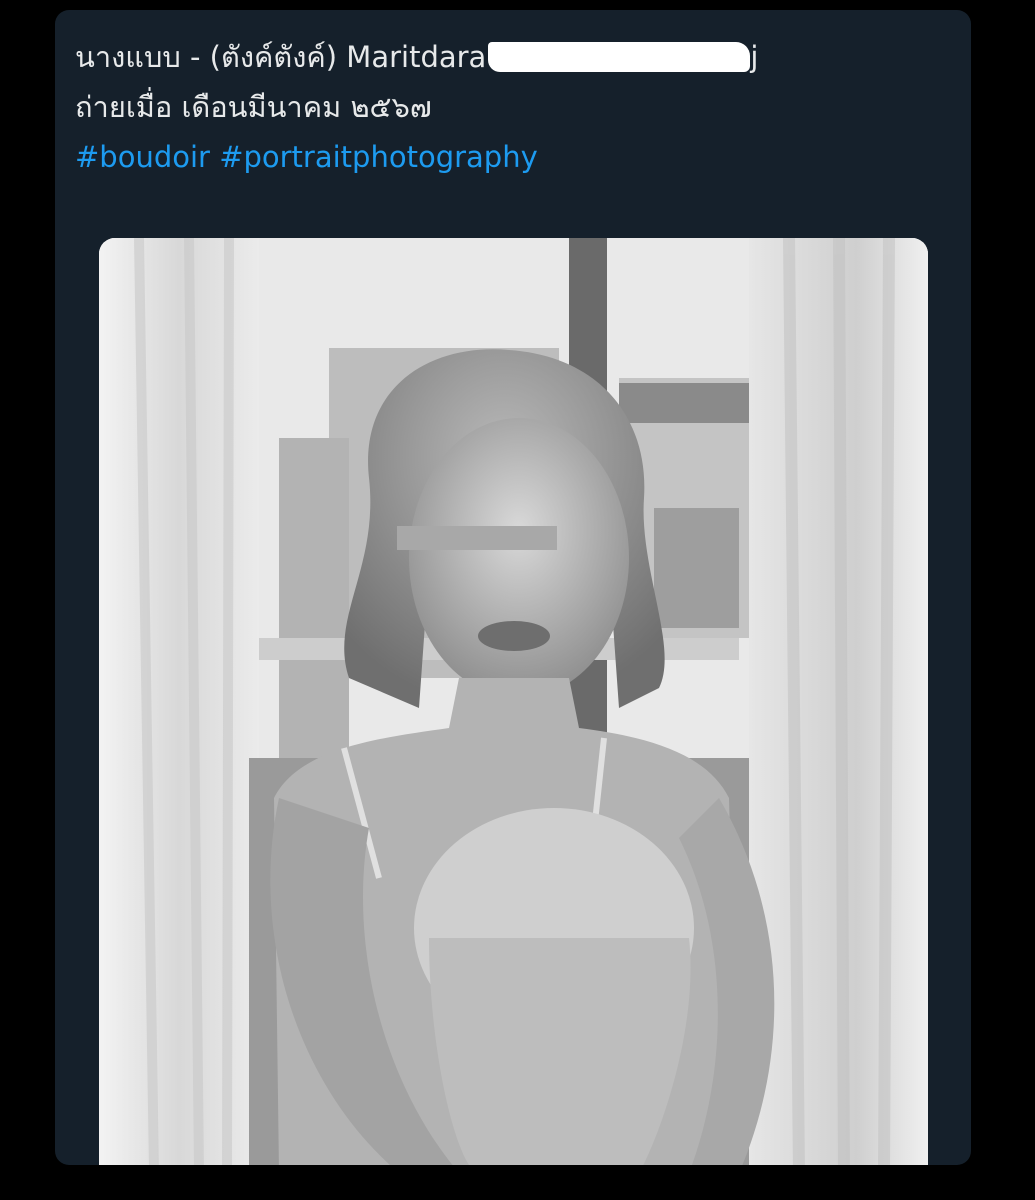 This screenshot has width=1035, height=1200. What do you see at coordinates (378, 157) in the screenshot?
I see `hashtag-portraitphotography: #portraitphotography` at bounding box center [378, 157].